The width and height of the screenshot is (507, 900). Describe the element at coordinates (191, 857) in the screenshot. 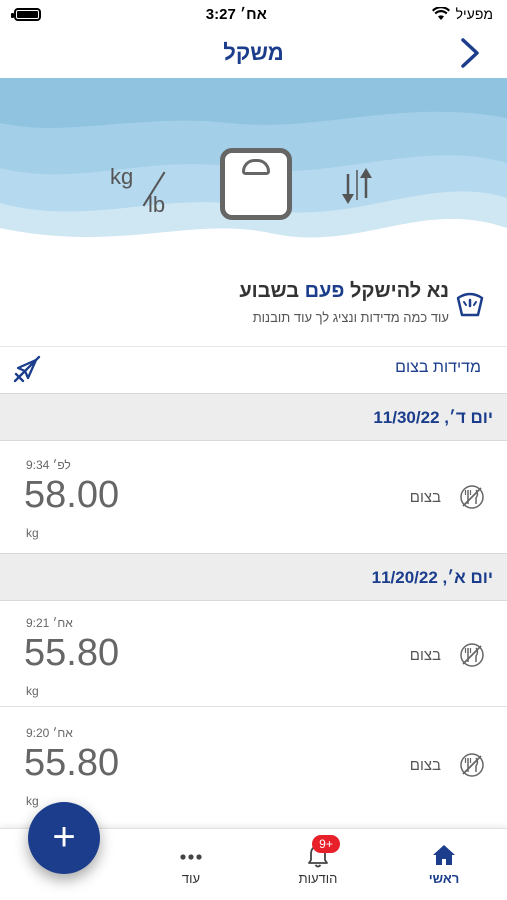

I see `dots-icon` at that location.